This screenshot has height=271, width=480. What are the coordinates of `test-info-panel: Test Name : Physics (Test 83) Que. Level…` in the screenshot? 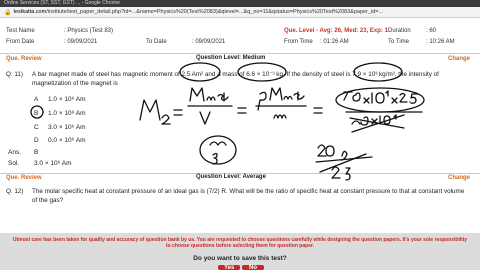 It's located at (240, 39).